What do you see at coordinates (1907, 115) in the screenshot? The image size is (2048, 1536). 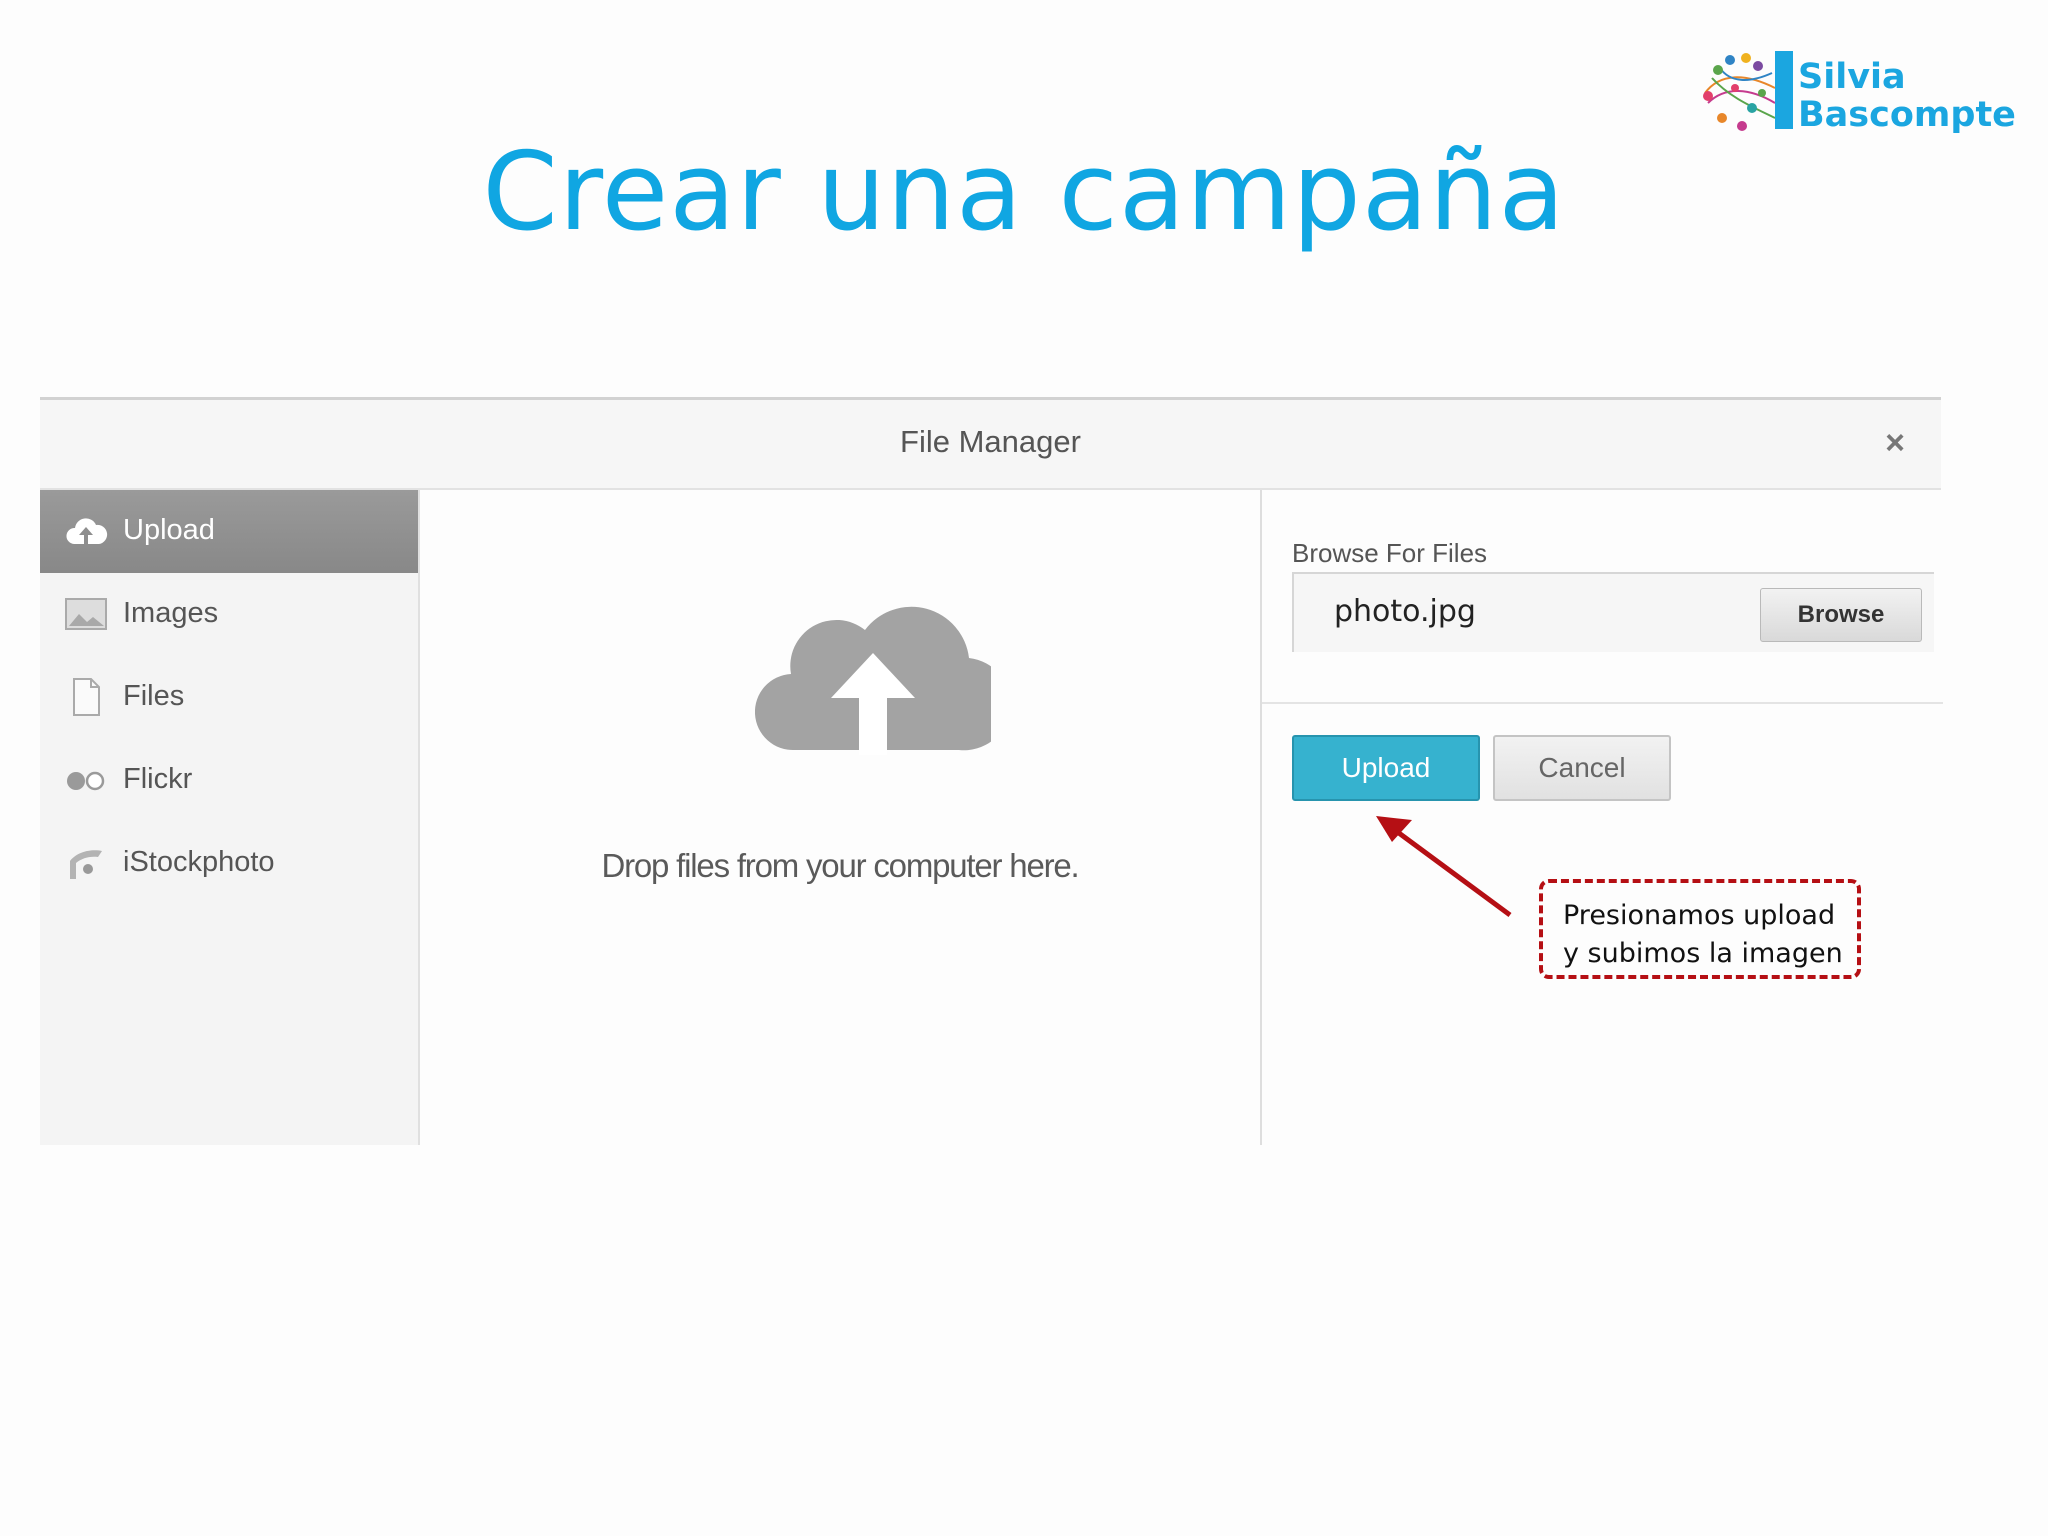 I see `logo-line2: Bascompte` at bounding box center [1907, 115].